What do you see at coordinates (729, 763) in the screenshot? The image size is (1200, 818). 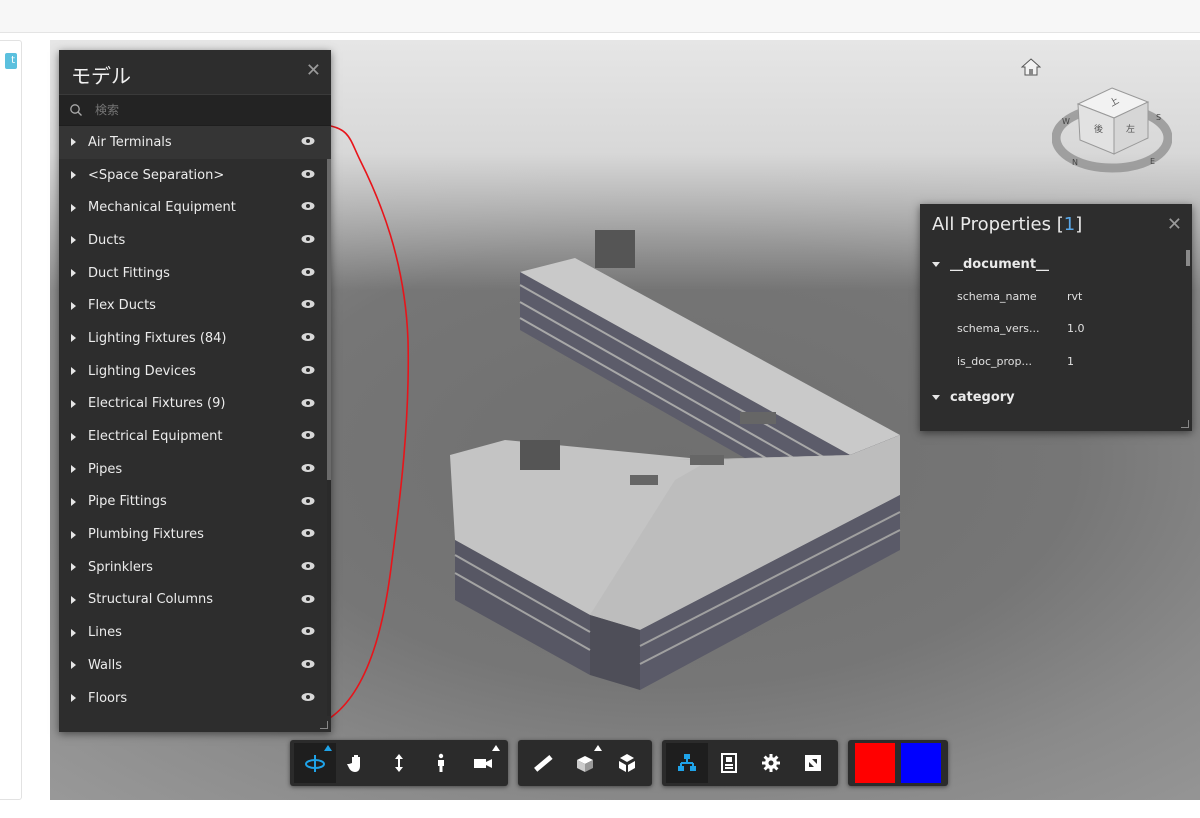 I see `properties-button` at bounding box center [729, 763].